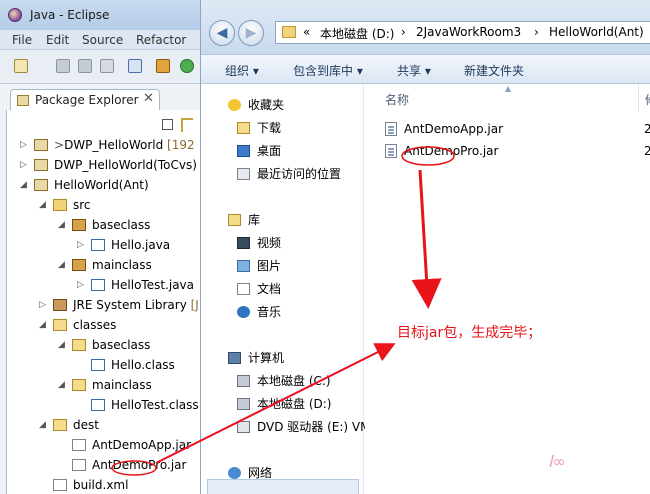  What do you see at coordinates (102, 40) in the screenshot?
I see `menu-source: Source` at bounding box center [102, 40].